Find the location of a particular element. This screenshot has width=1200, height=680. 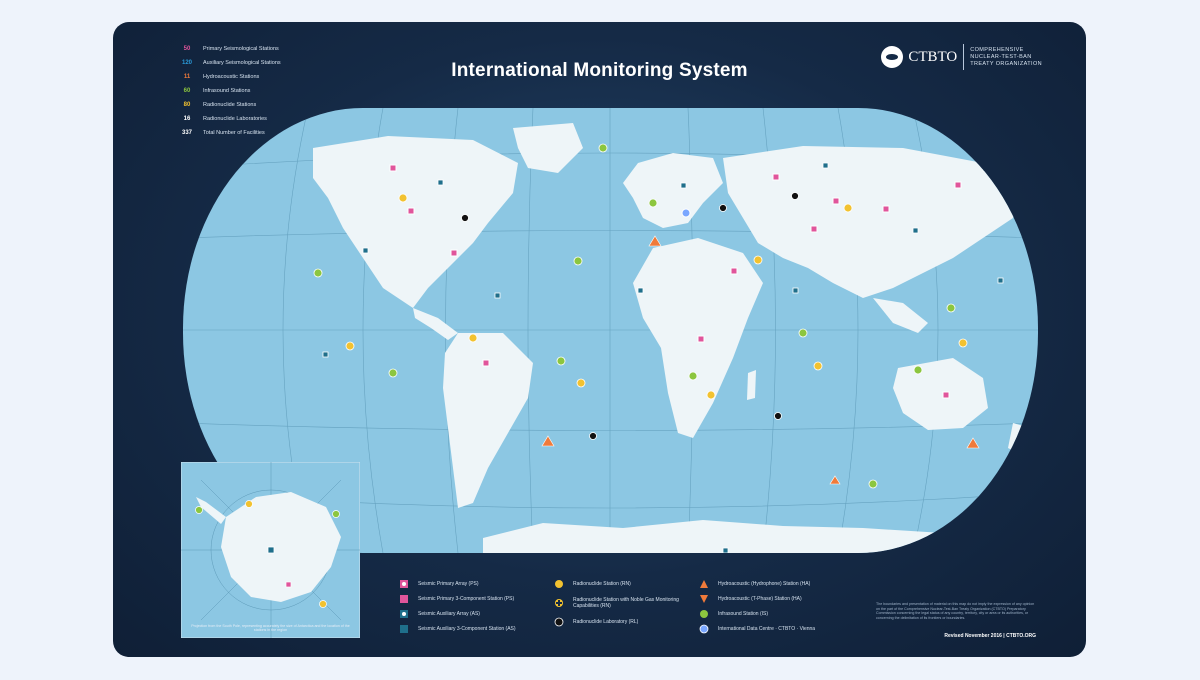

legend-item: Hydroacoustic (Hydrophone) Station (HA) is located at coordinates (778, 584).